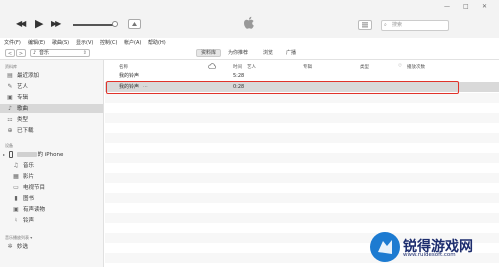 The width and height of the screenshot is (499, 267). What do you see at coordinates (385, 247) in the screenshot?
I see `watermark-logo-icon` at bounding box center [385, 247].